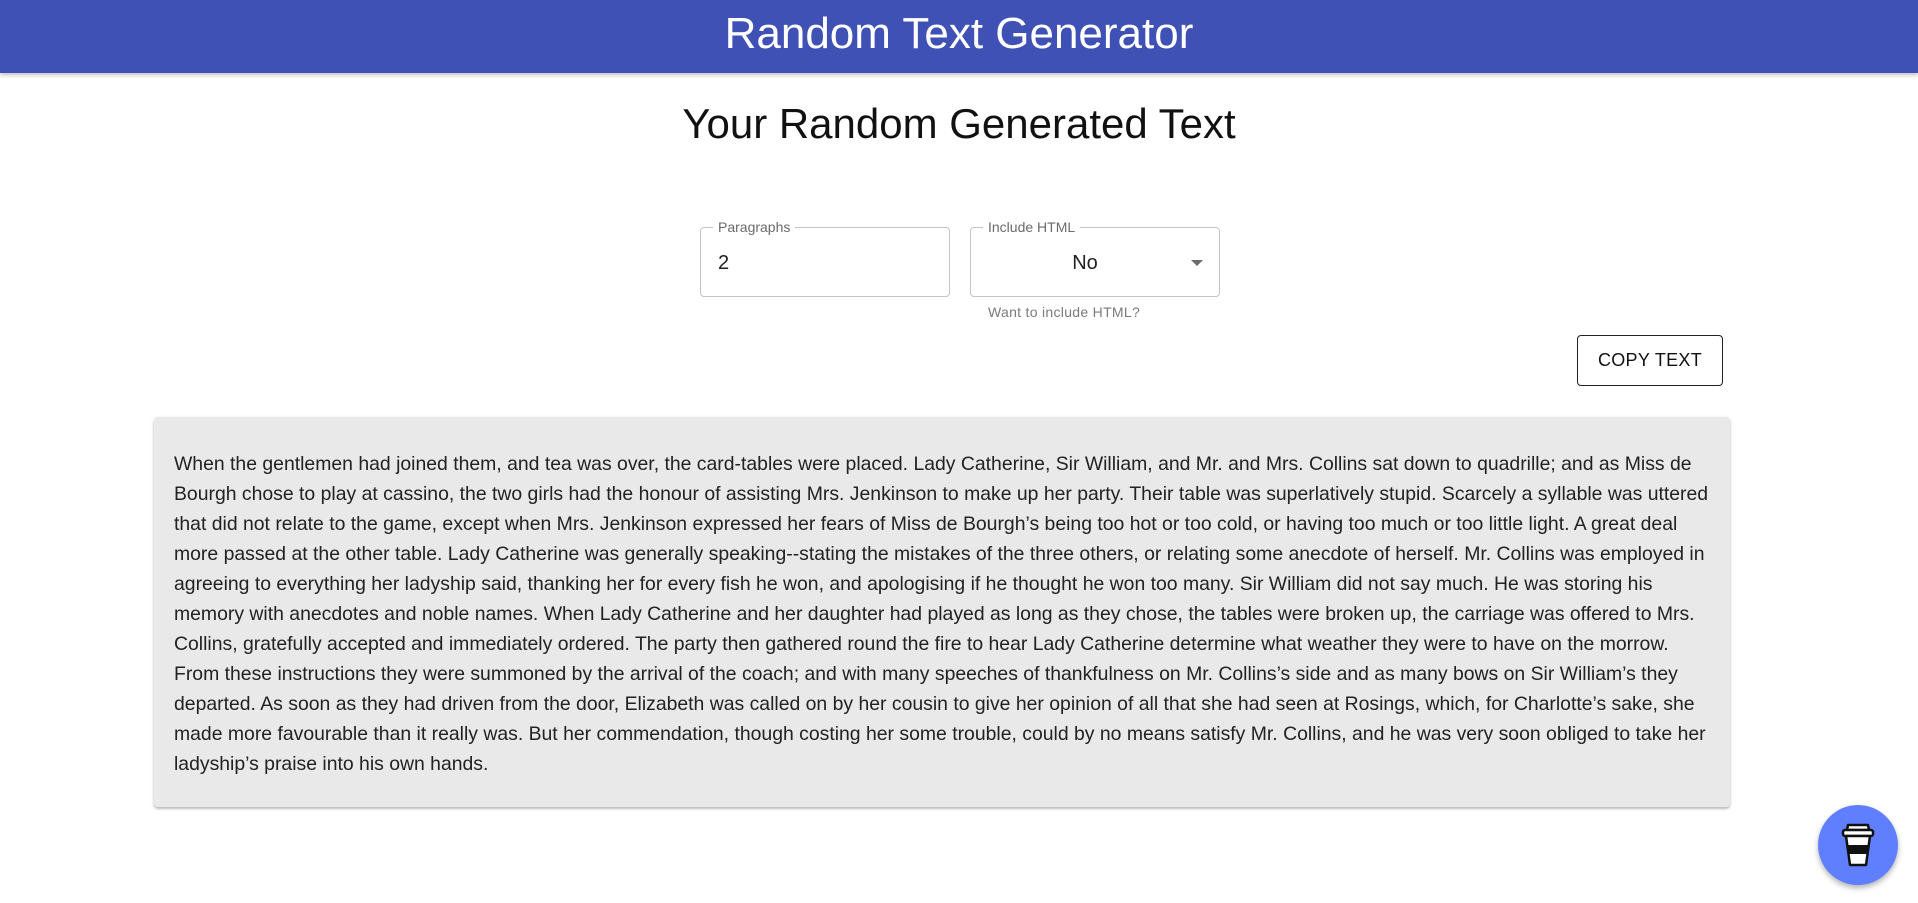 This screenshot has width=1918, height=903. What do you see at coordinates (1650, 360) in the screenshot?
I see `copy-text-button: COPY TEXT` at bounding box center [1650, 360].